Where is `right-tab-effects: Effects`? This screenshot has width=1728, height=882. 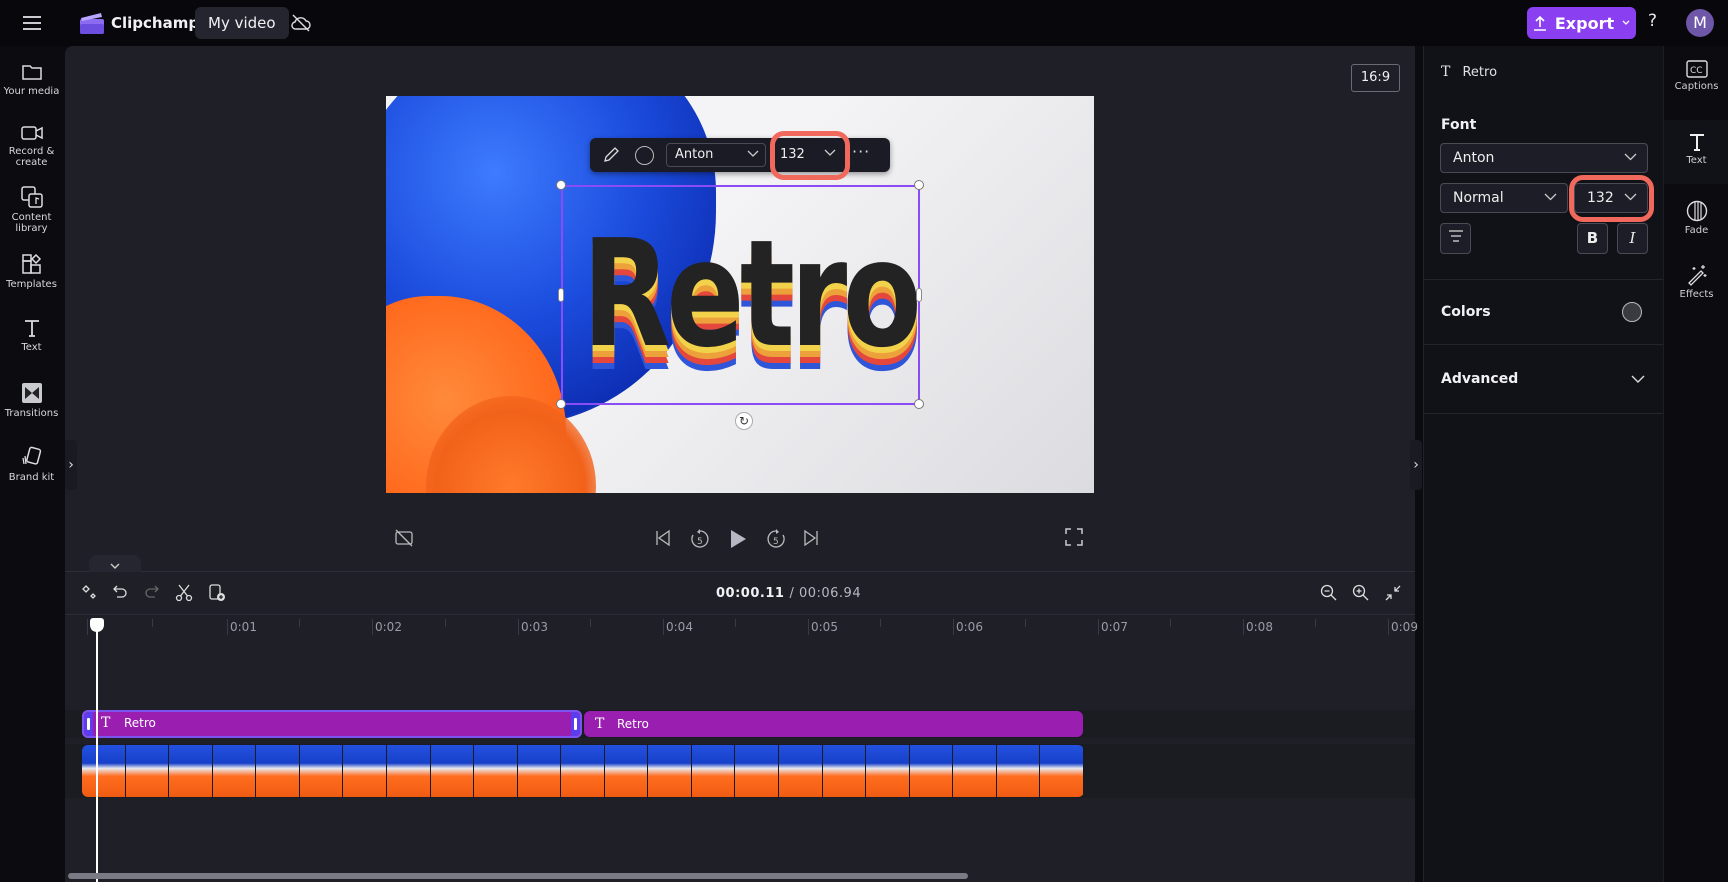
right-tab-effects: Effects is located at coordinates (1696, 291).